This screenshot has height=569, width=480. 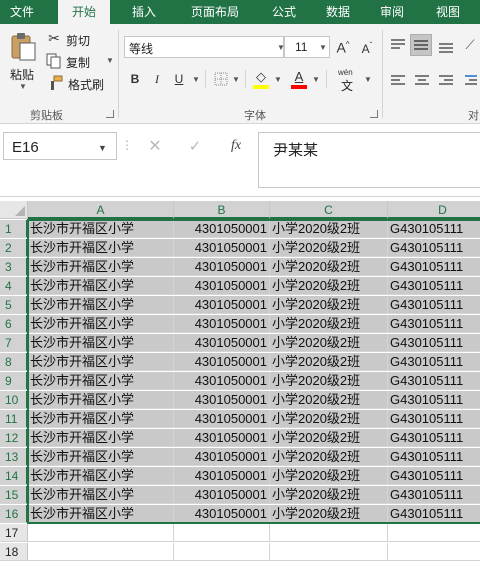 What do you see at coordinates (392, 12) in the screenshot?
I see `tab-review: 审阅` at bounding box center [392, 12].